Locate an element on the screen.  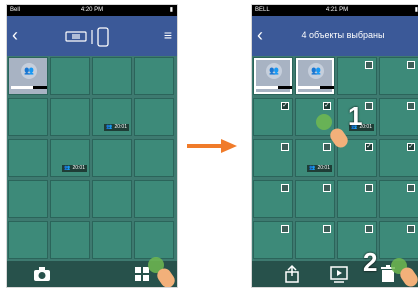
time-label: 4:21 PM is located at coordinates (337, 10).